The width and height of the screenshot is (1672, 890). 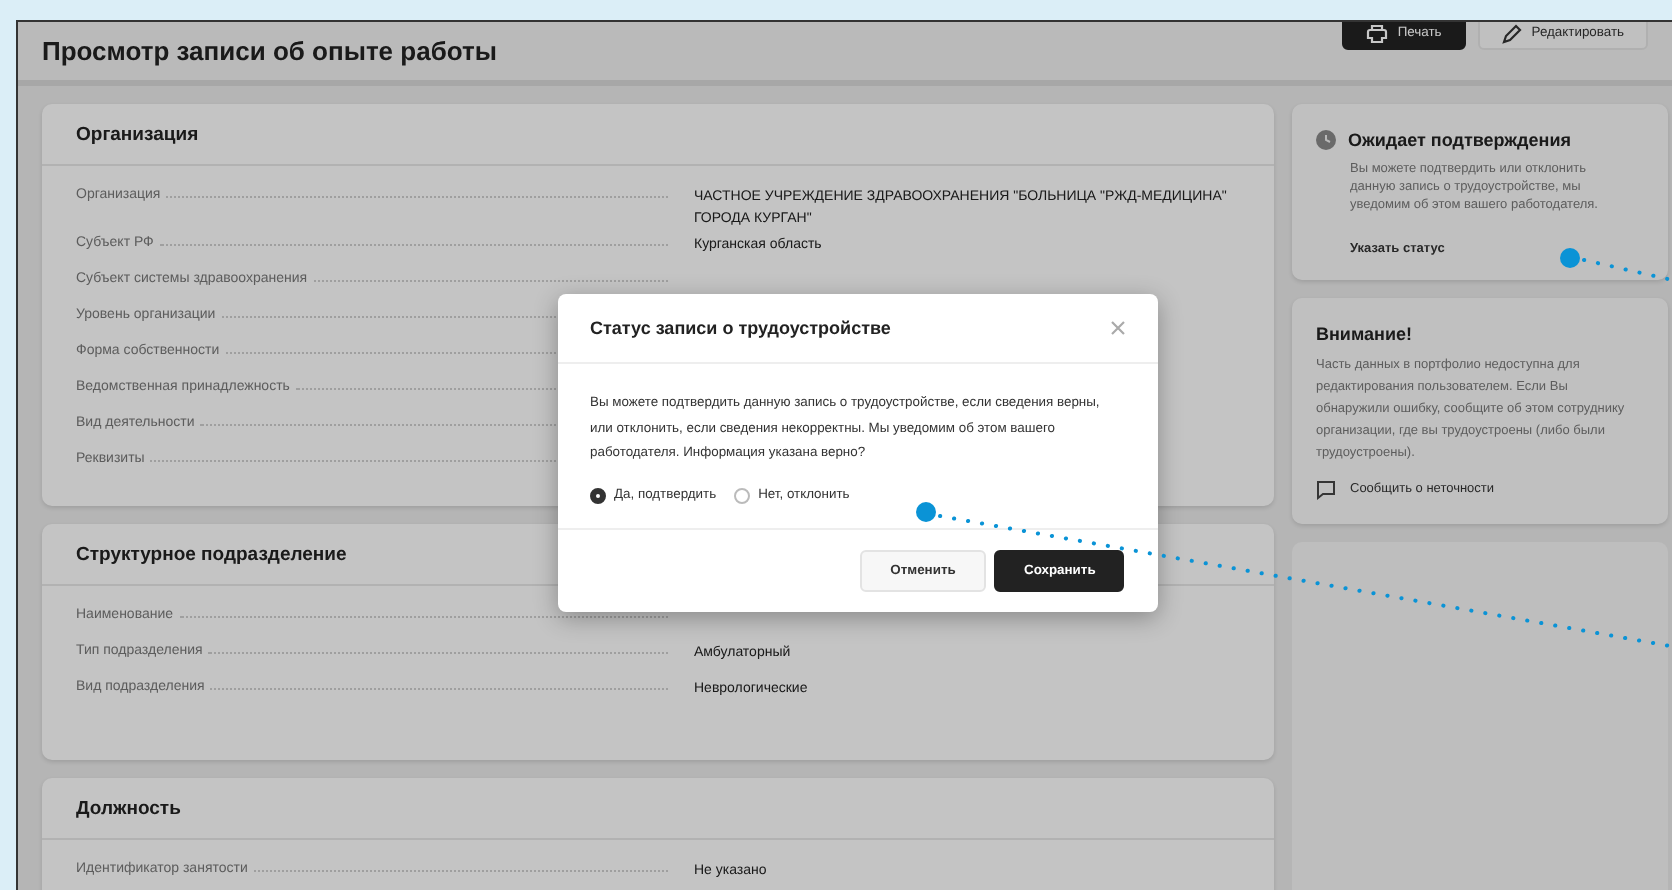 What do you see at coordinates (740, 328) in the screenshot?
I see `dialog-title: Статус записи о трудоустройстве` at bounding box center [740, 328].